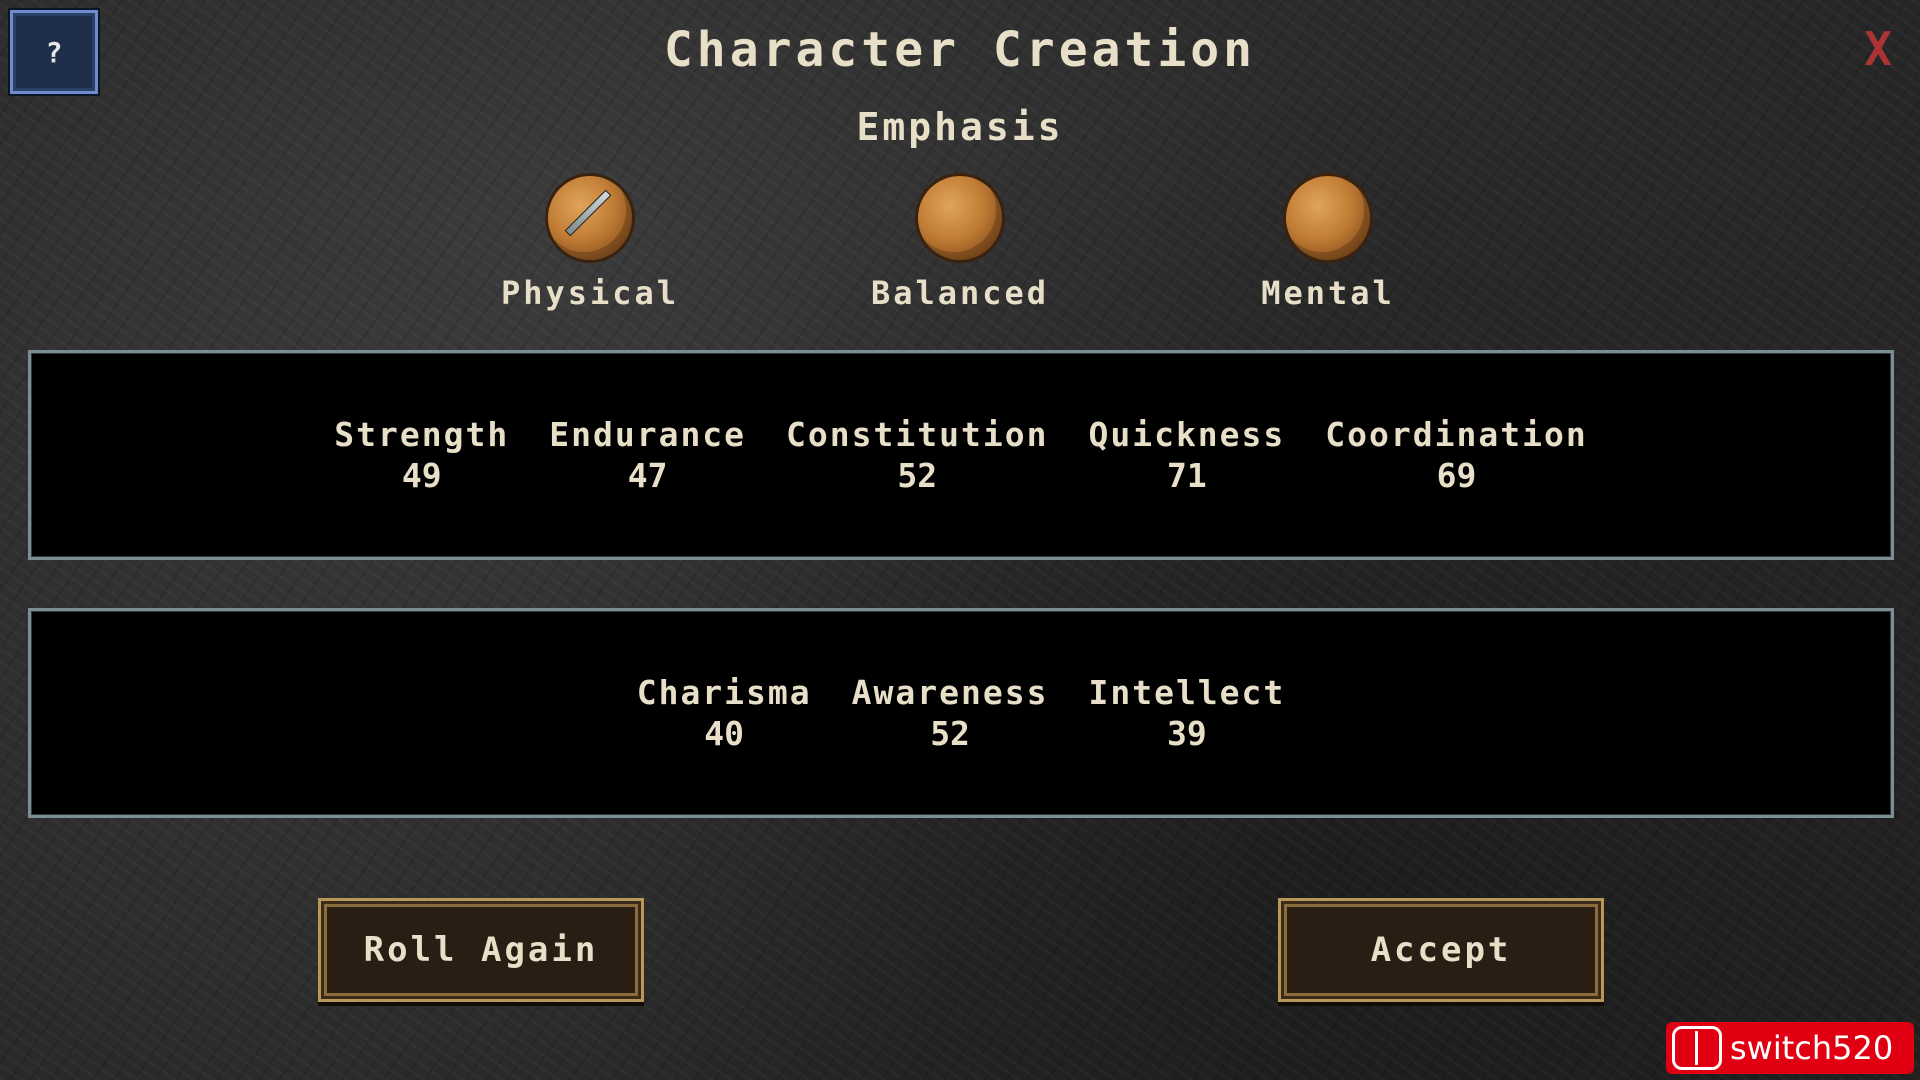 The height and width of the screenshot is (1080, 1920). What do you see at coordinates (950, 692) in the screenshot?
I see `stat-name: Awareness` at bounding box center [950, 692].